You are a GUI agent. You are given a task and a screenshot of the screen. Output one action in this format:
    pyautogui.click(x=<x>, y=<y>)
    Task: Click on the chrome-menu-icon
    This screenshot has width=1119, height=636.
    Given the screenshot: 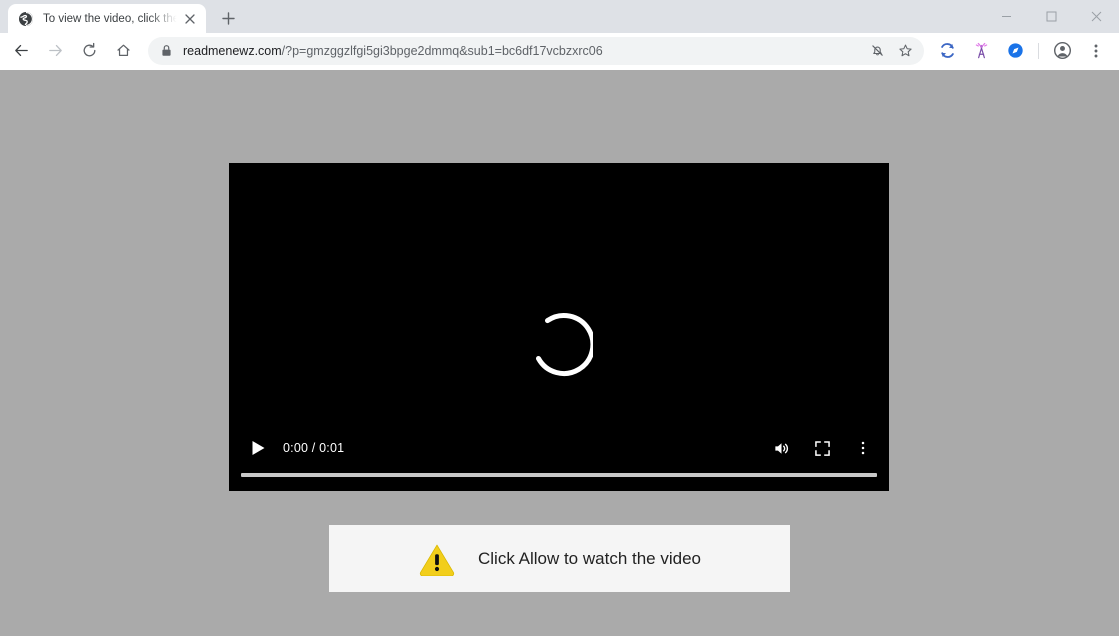 What is the action you would take?
    pyautogui.click(x=1096, y=50)
    